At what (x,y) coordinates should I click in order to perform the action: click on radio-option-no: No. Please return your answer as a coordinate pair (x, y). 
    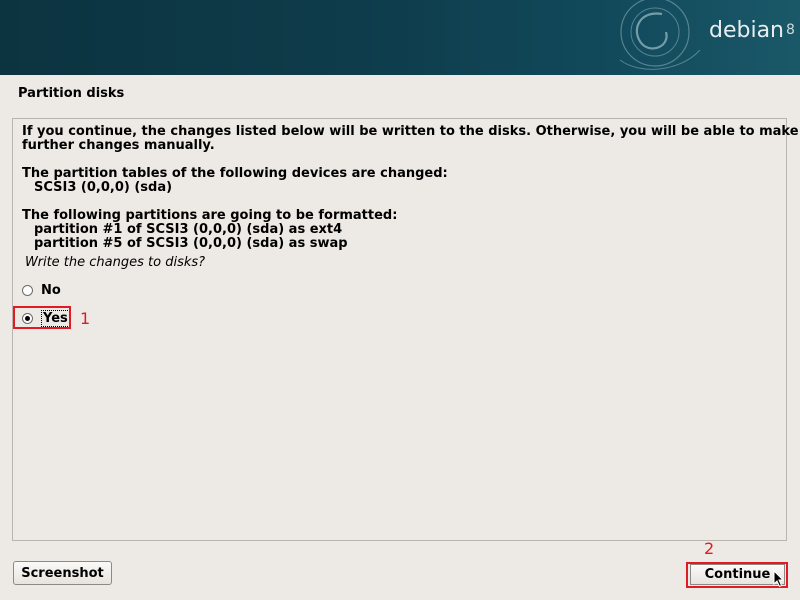
    Looking at the image, I should click on (41, 290).